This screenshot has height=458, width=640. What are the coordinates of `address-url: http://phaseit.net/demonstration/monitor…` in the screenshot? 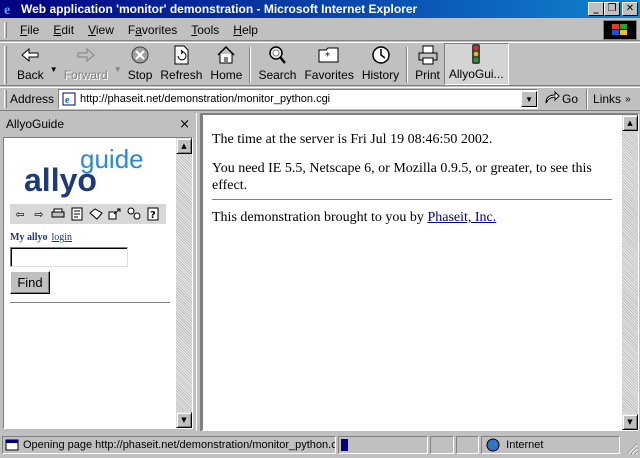 It's located at (205, 99).